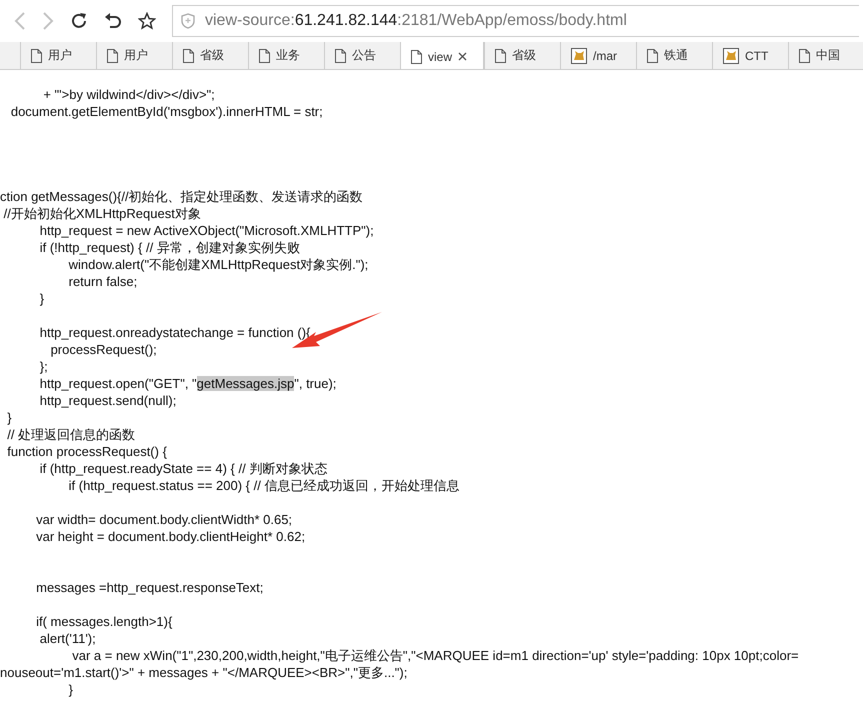 This screenshot has height=701, width=863. Describe the element at coordinates (598, 55) in the screenshot. I see `browser-tab: /mar` at that location.